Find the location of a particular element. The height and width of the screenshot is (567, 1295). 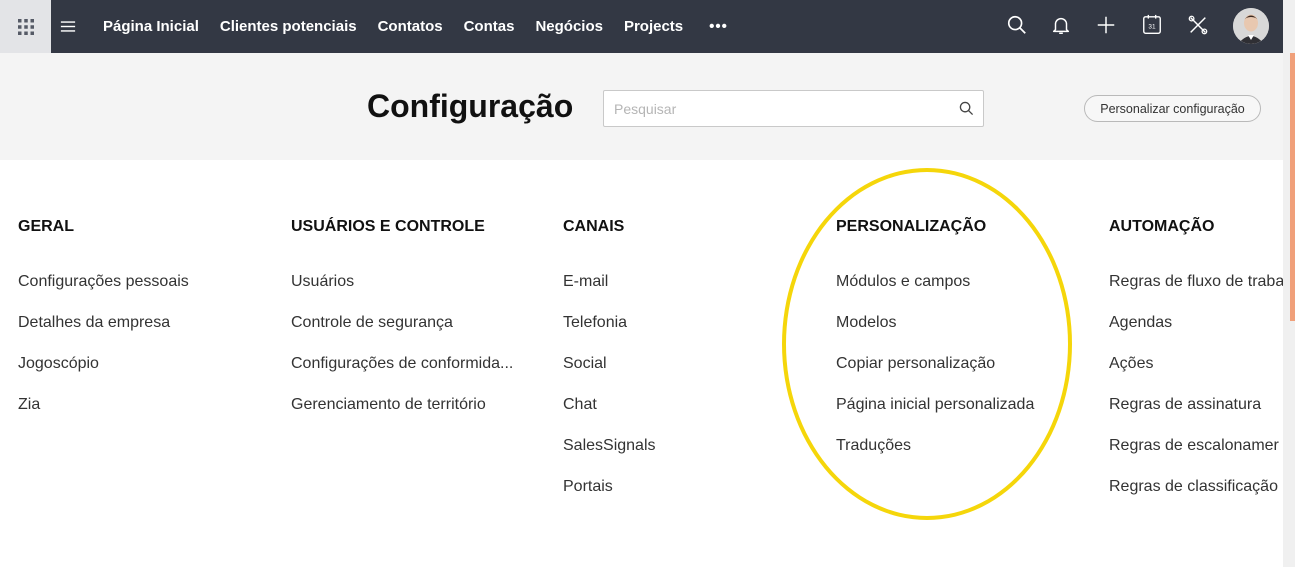

page-title: Configuração is located at coordinates (470, 106).